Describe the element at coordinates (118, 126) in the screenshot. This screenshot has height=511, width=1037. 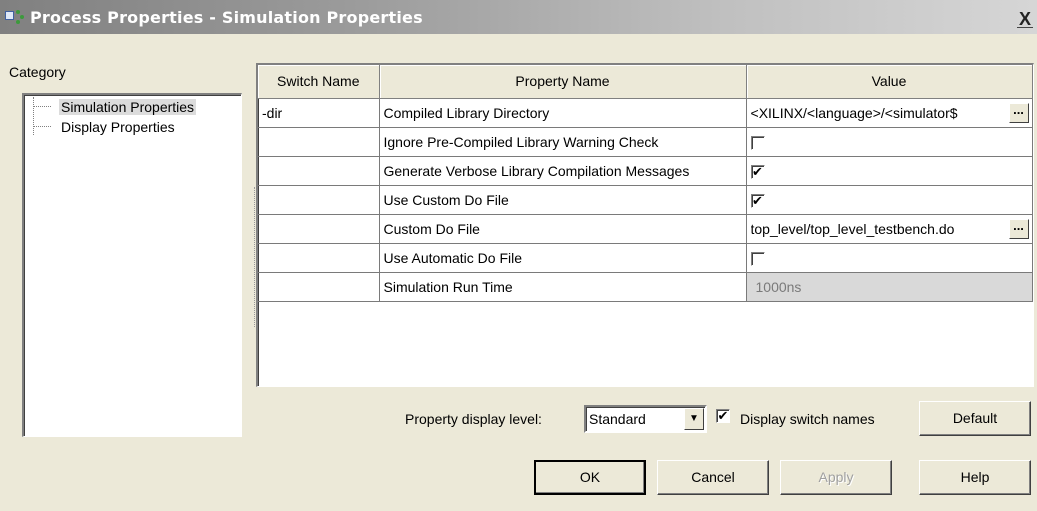
I see `category-item-label: Display Properties` at that location.